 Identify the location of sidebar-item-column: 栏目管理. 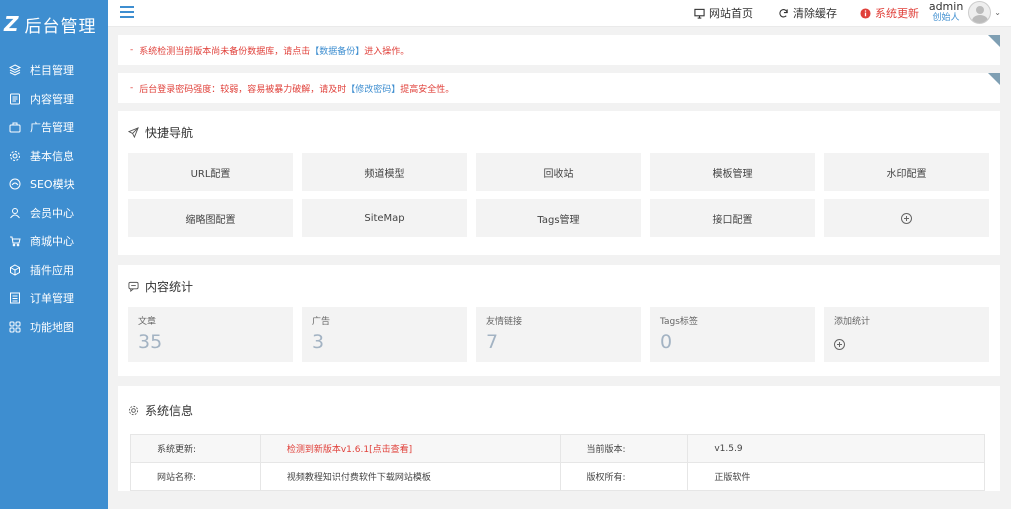
(54, 70).